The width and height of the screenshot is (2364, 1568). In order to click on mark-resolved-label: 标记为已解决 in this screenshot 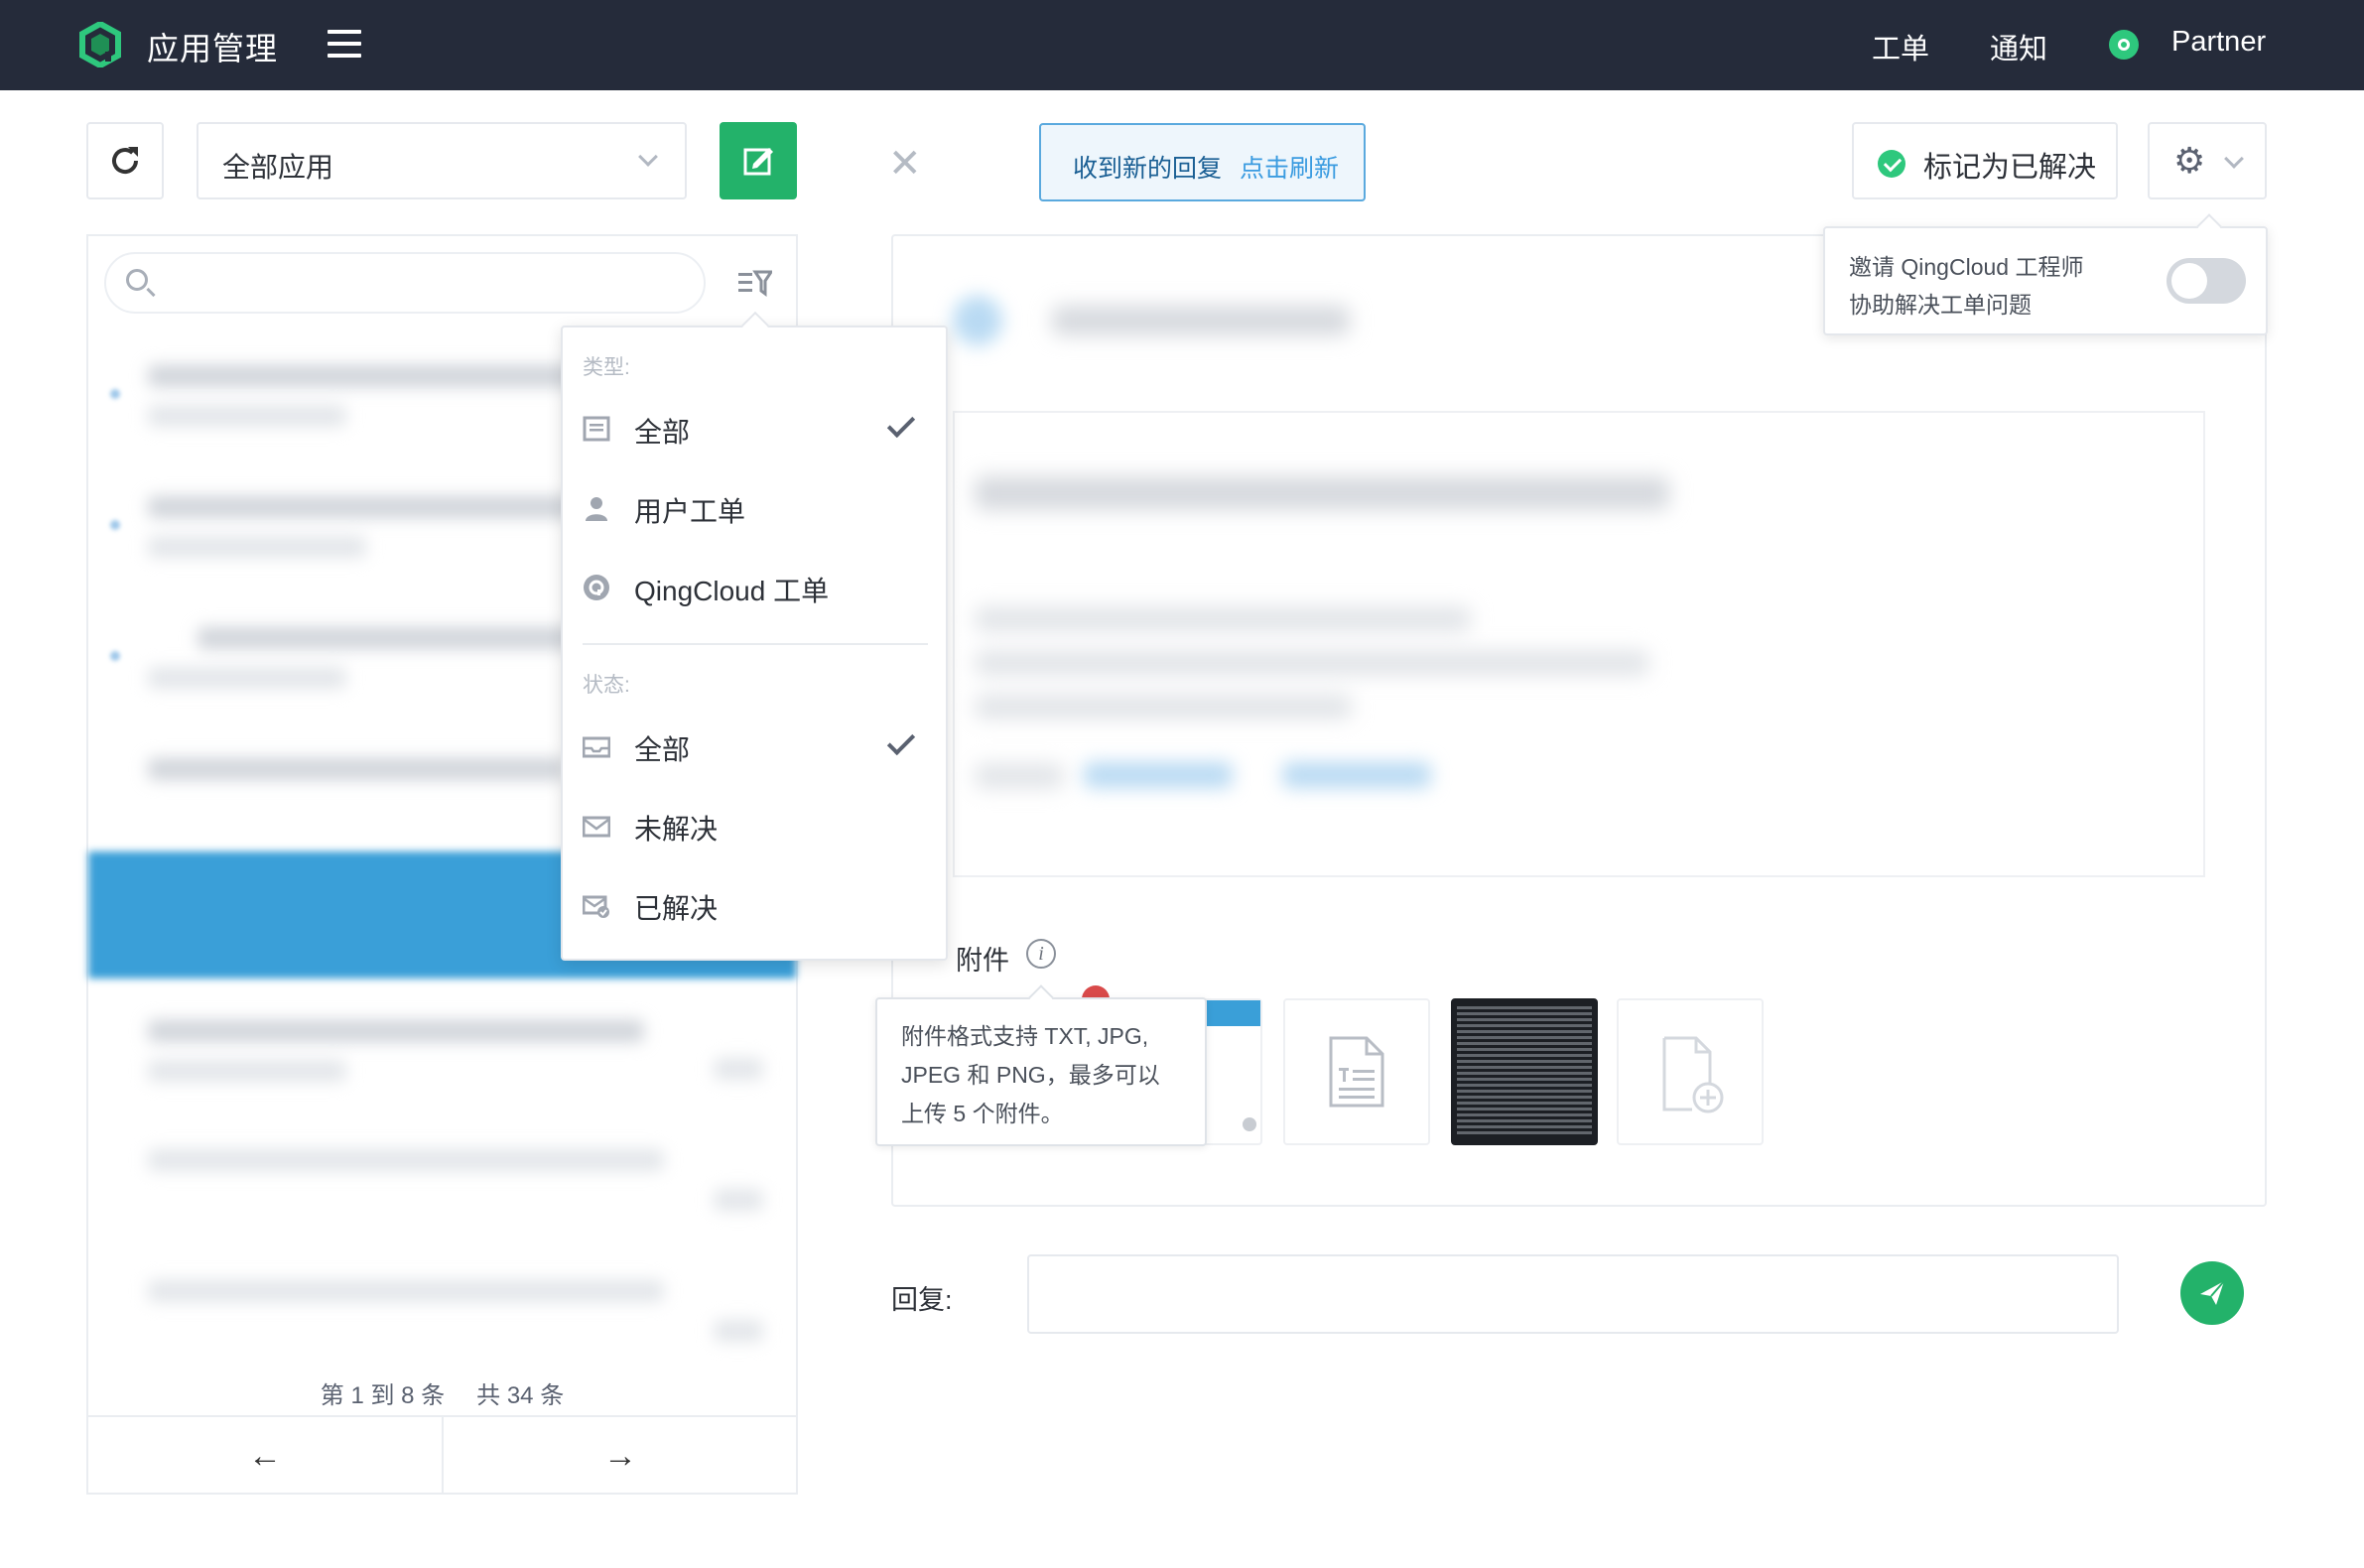, I will do `click(2010, 168)`.